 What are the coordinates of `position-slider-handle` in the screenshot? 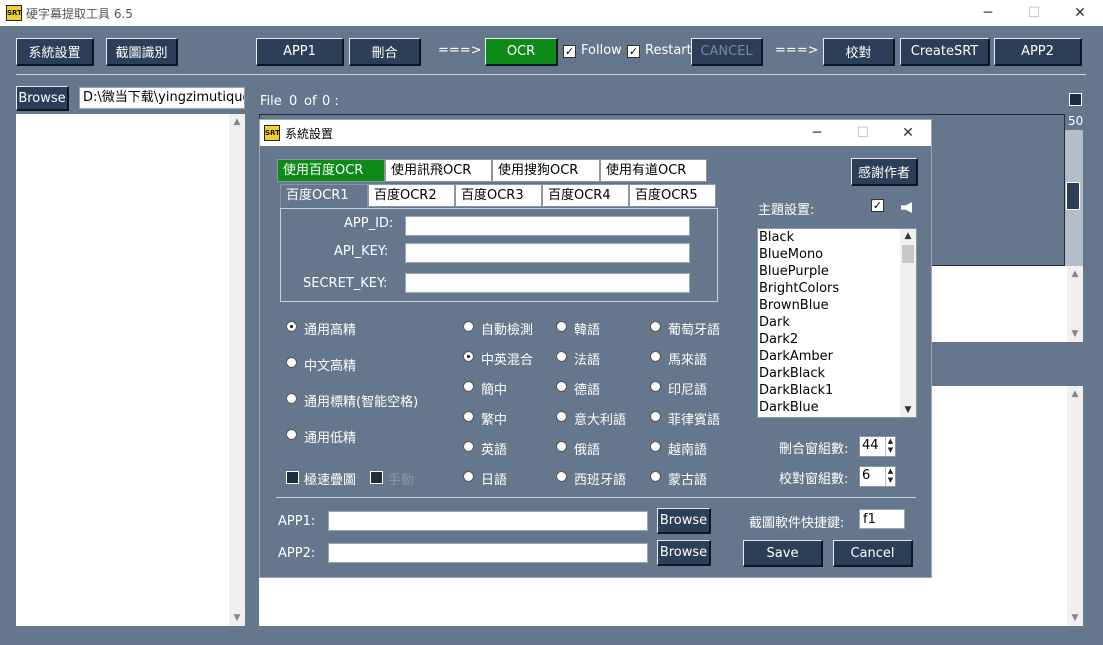 It's located at (1073, 196).